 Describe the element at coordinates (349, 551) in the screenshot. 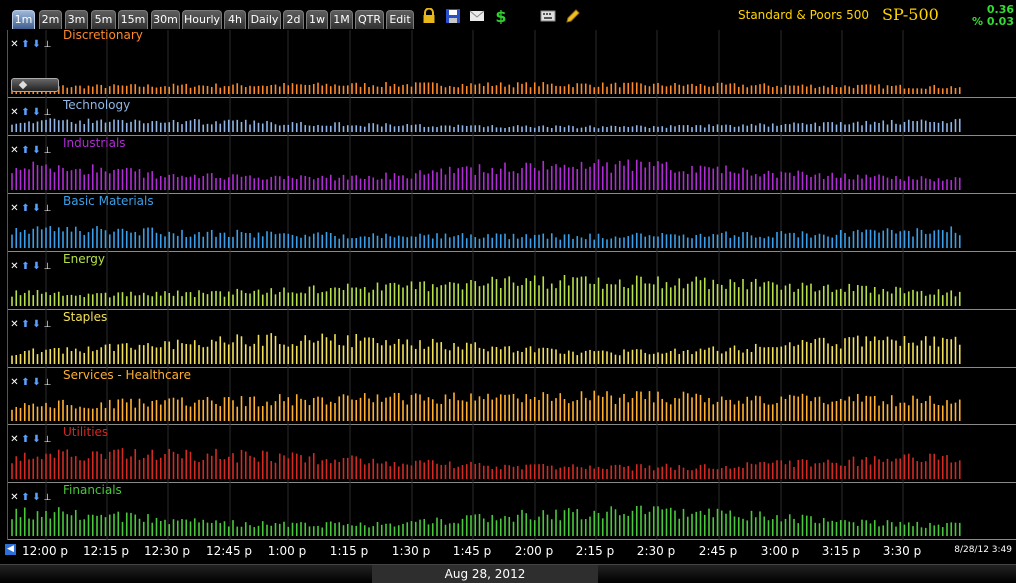

I see `time-tick-label: 1:15 p` at that location.